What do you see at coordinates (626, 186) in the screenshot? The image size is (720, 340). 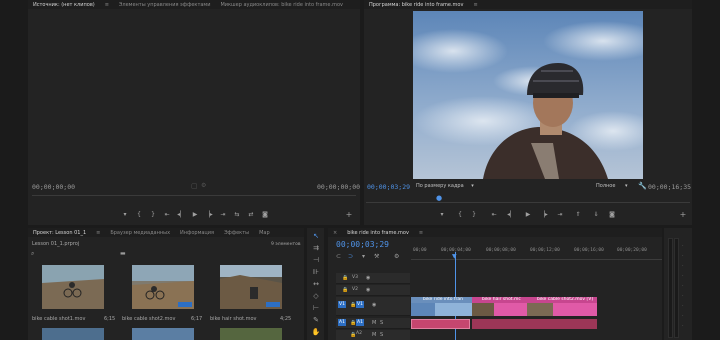 I see `chevron-down-icon: ▾` at bounding box center [626, 186].